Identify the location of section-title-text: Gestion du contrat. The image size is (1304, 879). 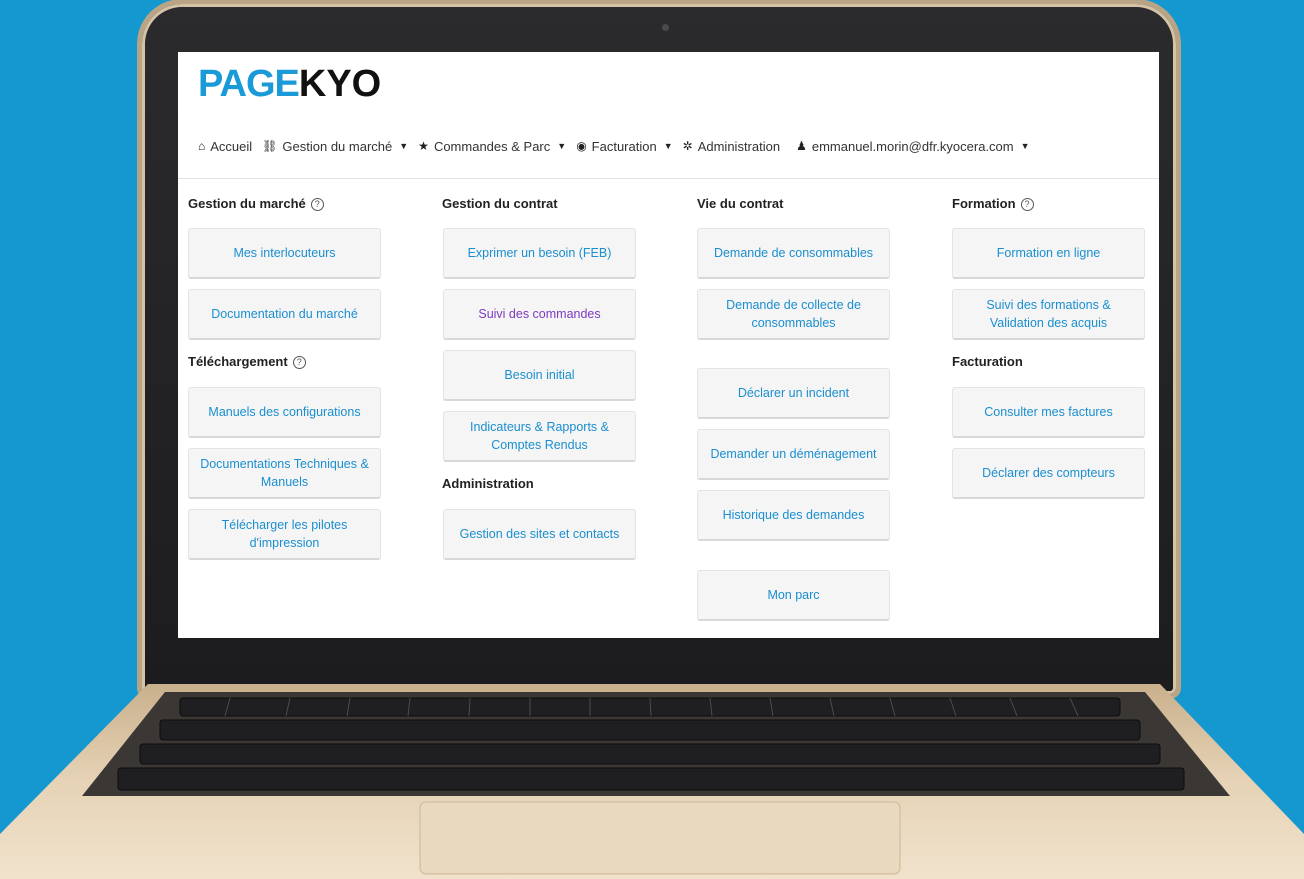
(500, 203).